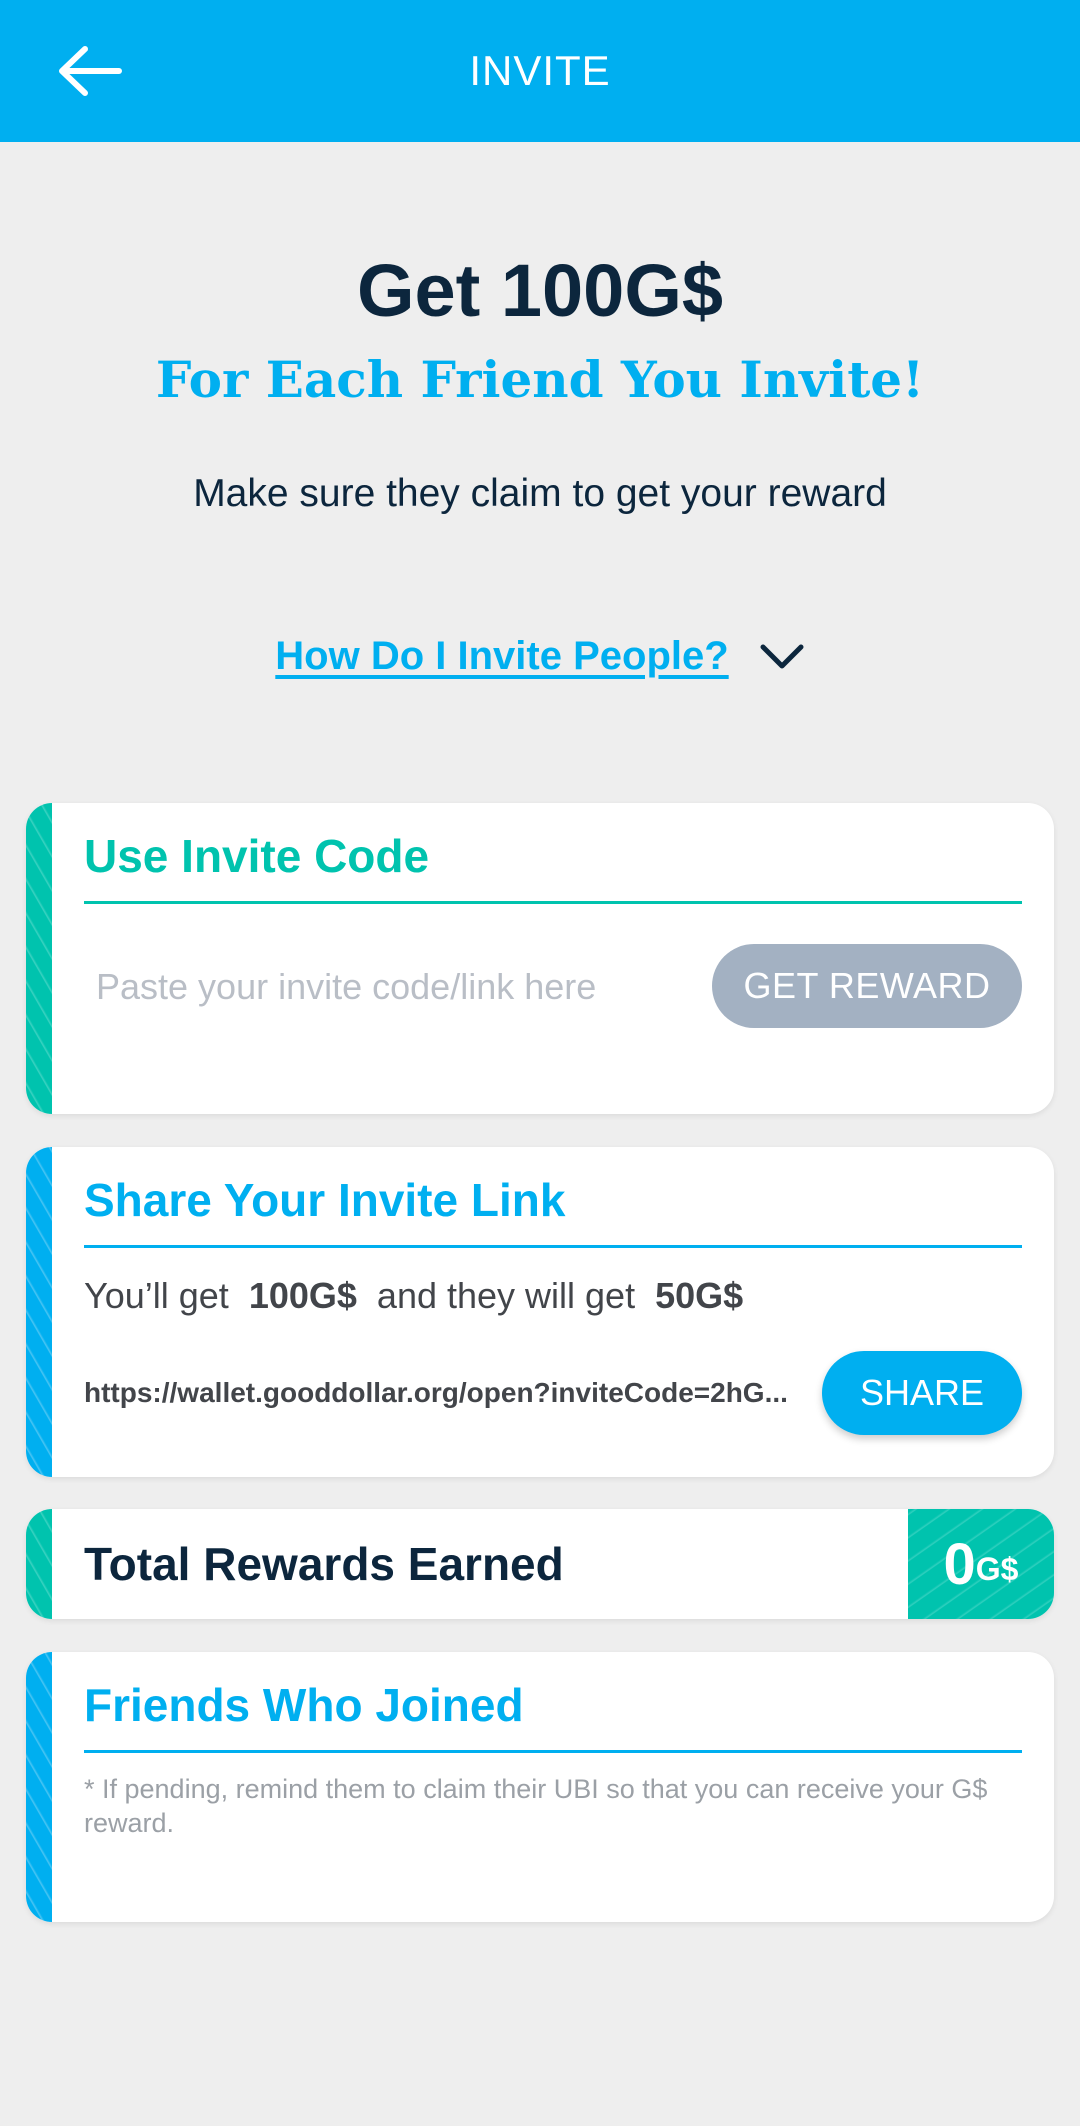 Image resolution: width=1080 pixels, height=2126 pixels. Describe the element at coordinates (540, 493) in the screenshot. I see `reward-description: Make sure they claim to get your reward` at that location.